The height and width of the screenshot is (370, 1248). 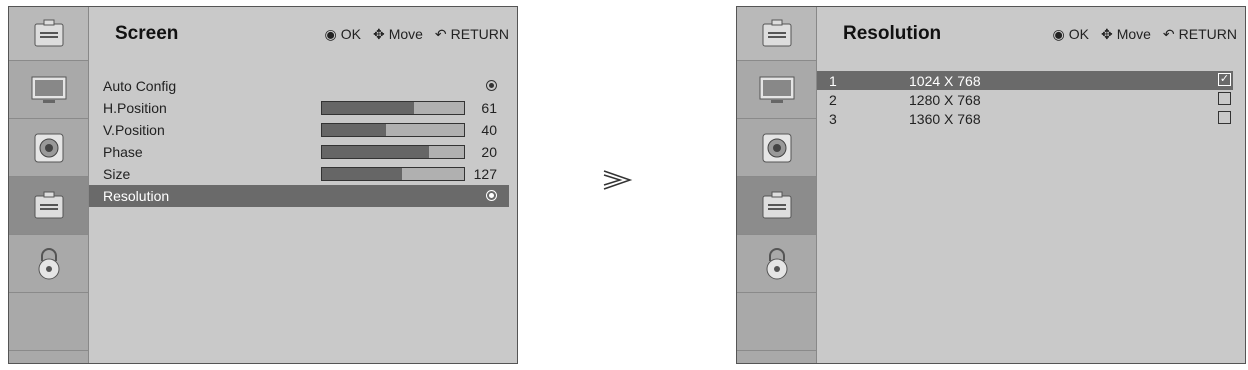 I want to click on menu-item-auto-config: Auto Config, so click(x=299, y=86).